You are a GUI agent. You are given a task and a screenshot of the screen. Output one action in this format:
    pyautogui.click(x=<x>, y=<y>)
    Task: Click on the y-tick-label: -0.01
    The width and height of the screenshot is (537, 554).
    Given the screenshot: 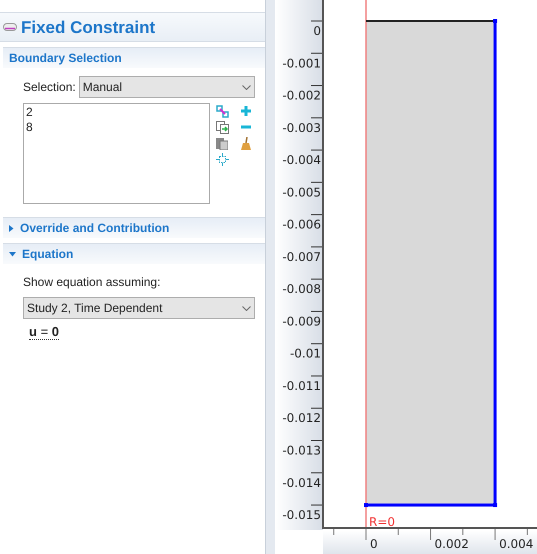 What is the action you would take?
    pyautogui.click(x=305, y=353)
    